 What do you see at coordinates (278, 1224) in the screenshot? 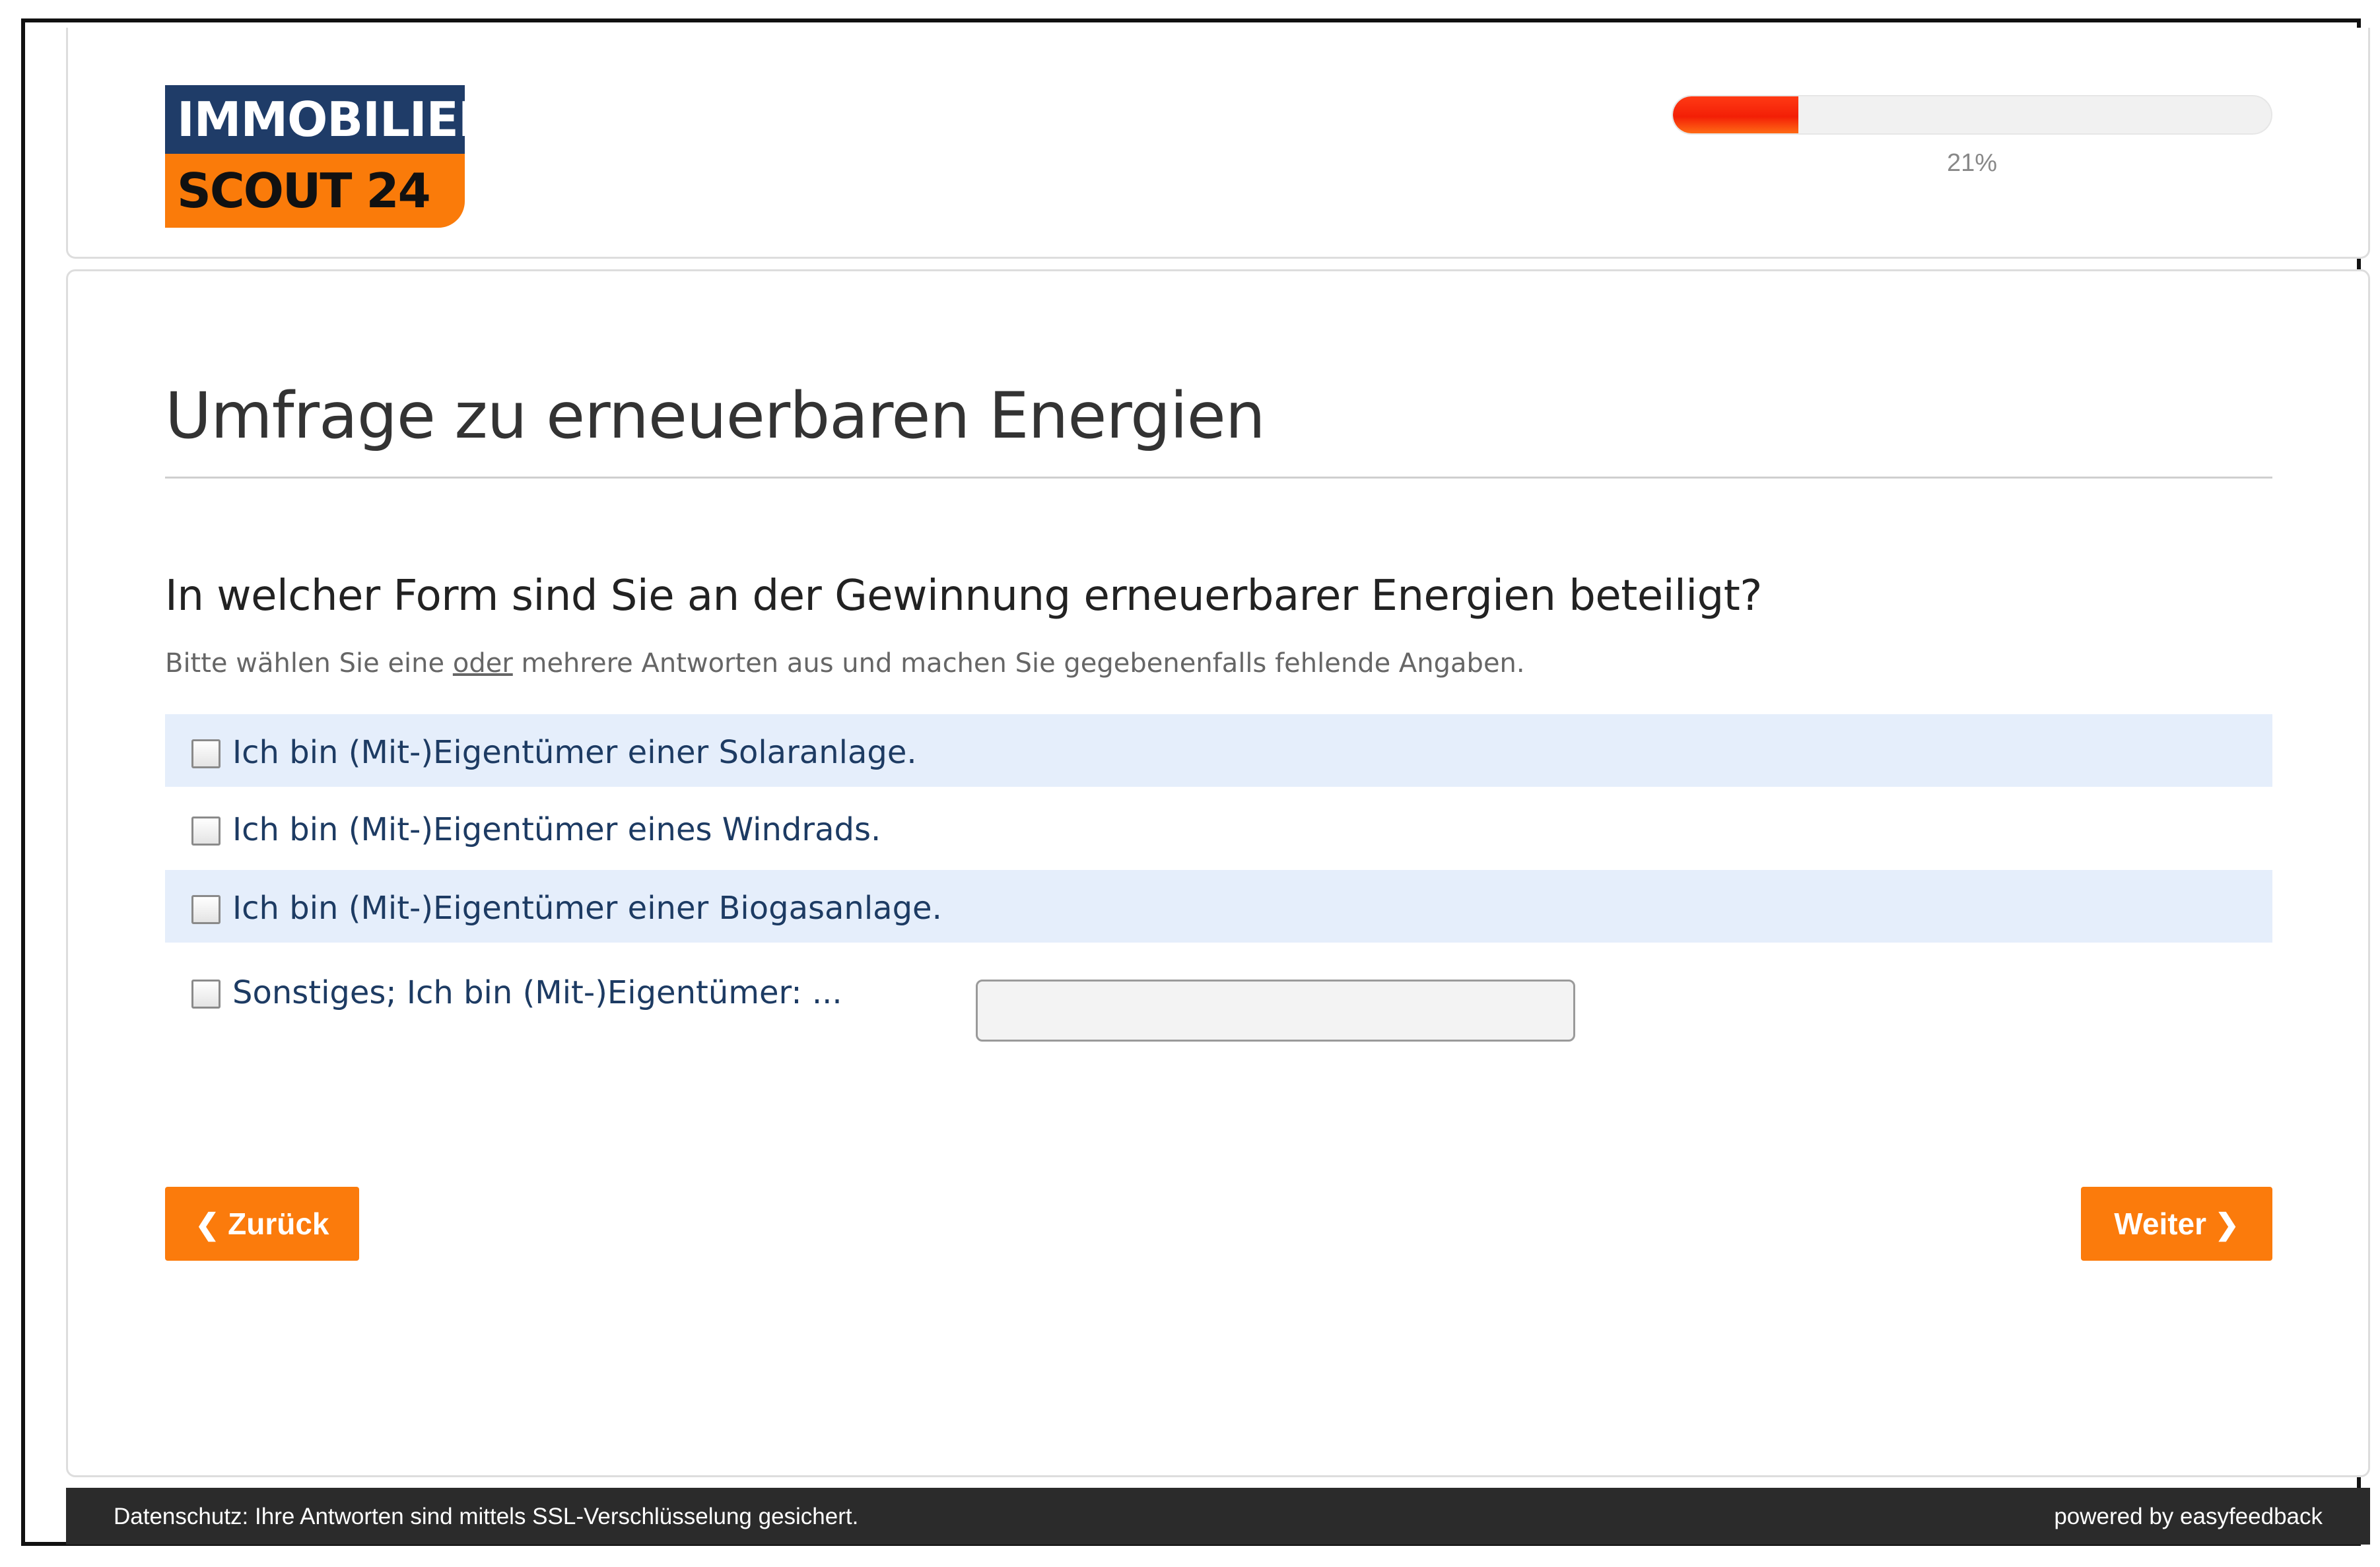
I see `back-button-label: Zurück` at bounding box center [278, 1224].